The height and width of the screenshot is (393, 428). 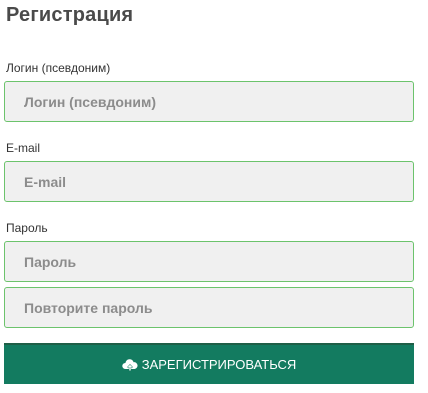 What do you see at coordinates (219, 364) in the screenshot?
I see `register-button-label: ЗАРЕГИСТРИРОВАТЬСЯ` at bounding box center [219, 364].